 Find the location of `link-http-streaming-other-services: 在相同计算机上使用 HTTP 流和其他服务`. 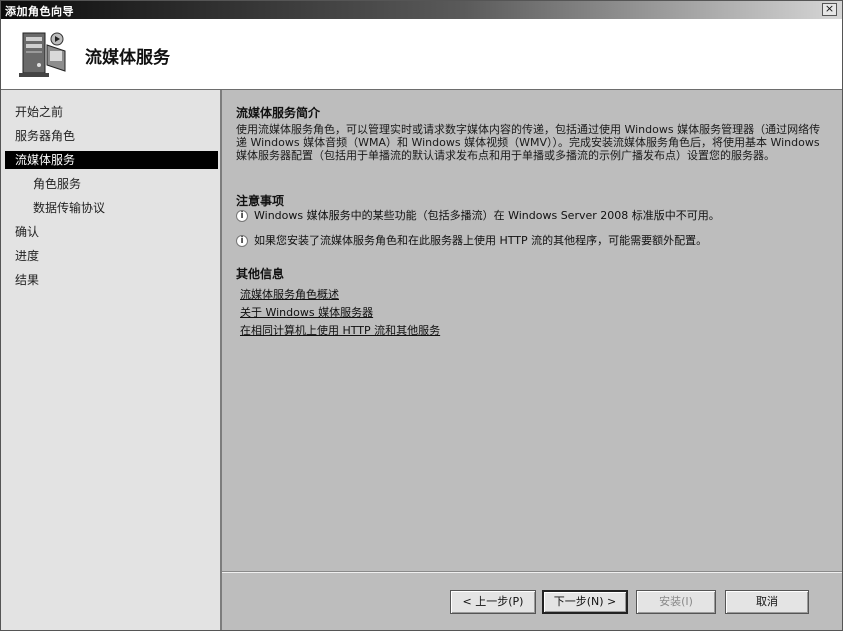

link-http-streaming-other-services: 在相同计算机上使用 HTTP 流和其他服务 is located at coordinates (340, 331).